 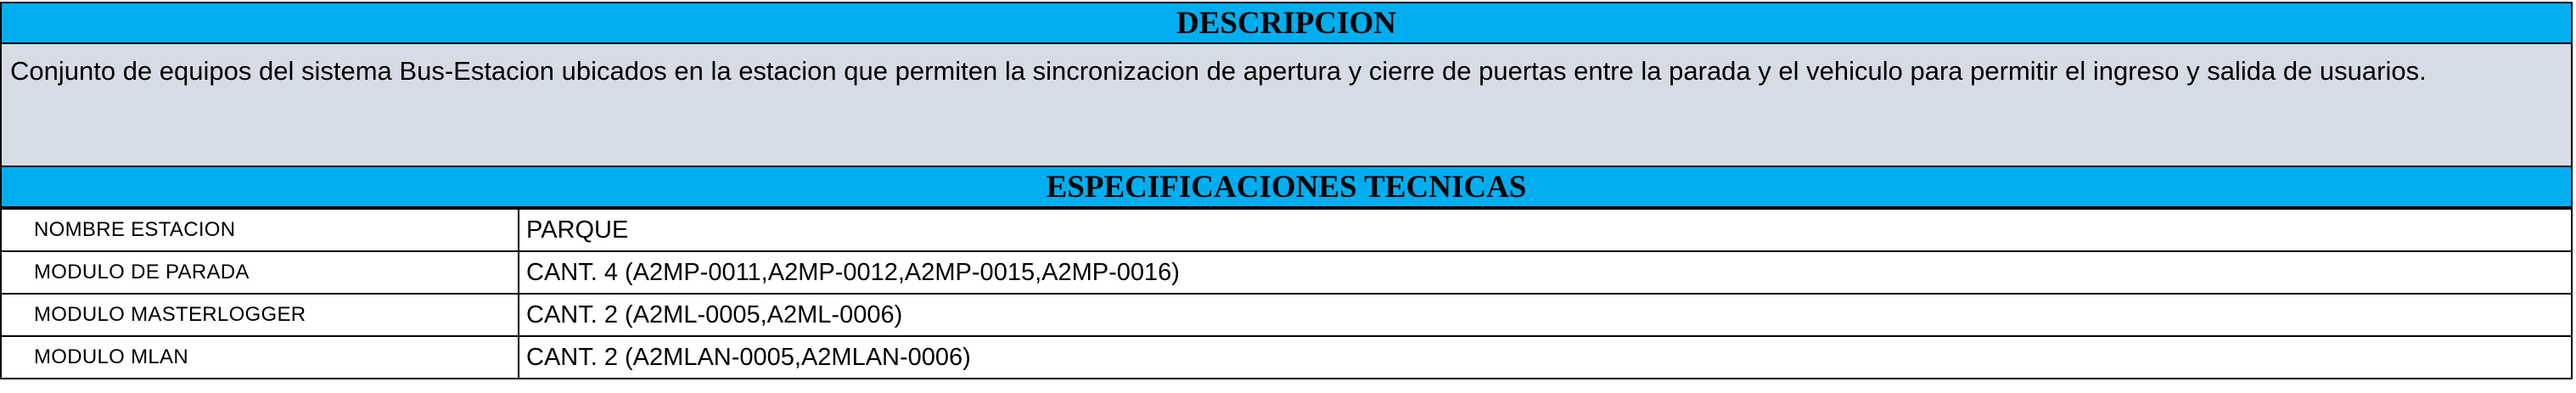 What do you see at coordinates (259, 230) in the screenshot?
I see `spec-label-cell: NOMBRE ESTACION` at bounding box center [259, 230].